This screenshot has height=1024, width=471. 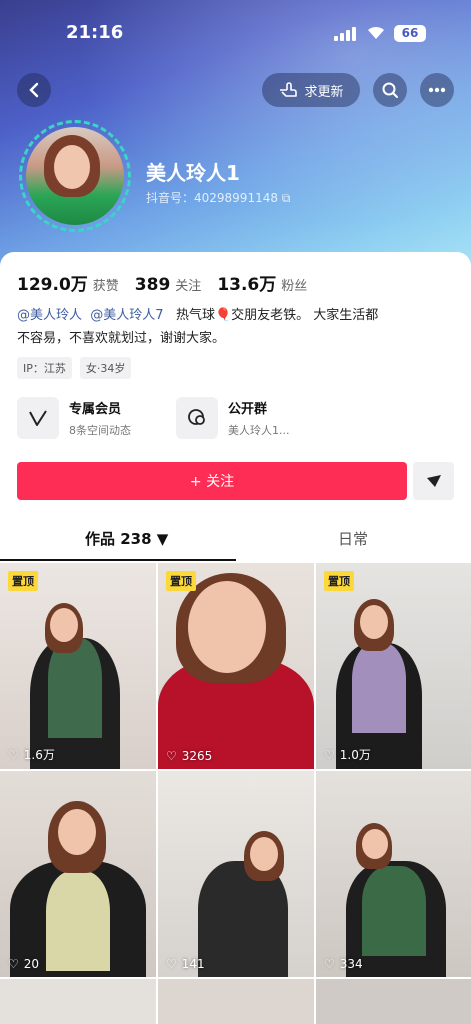 What do you see at coordinates (286, 198) in the screenshot?
I see `copy-icon: ⧉` at bounding box center [286, 198].